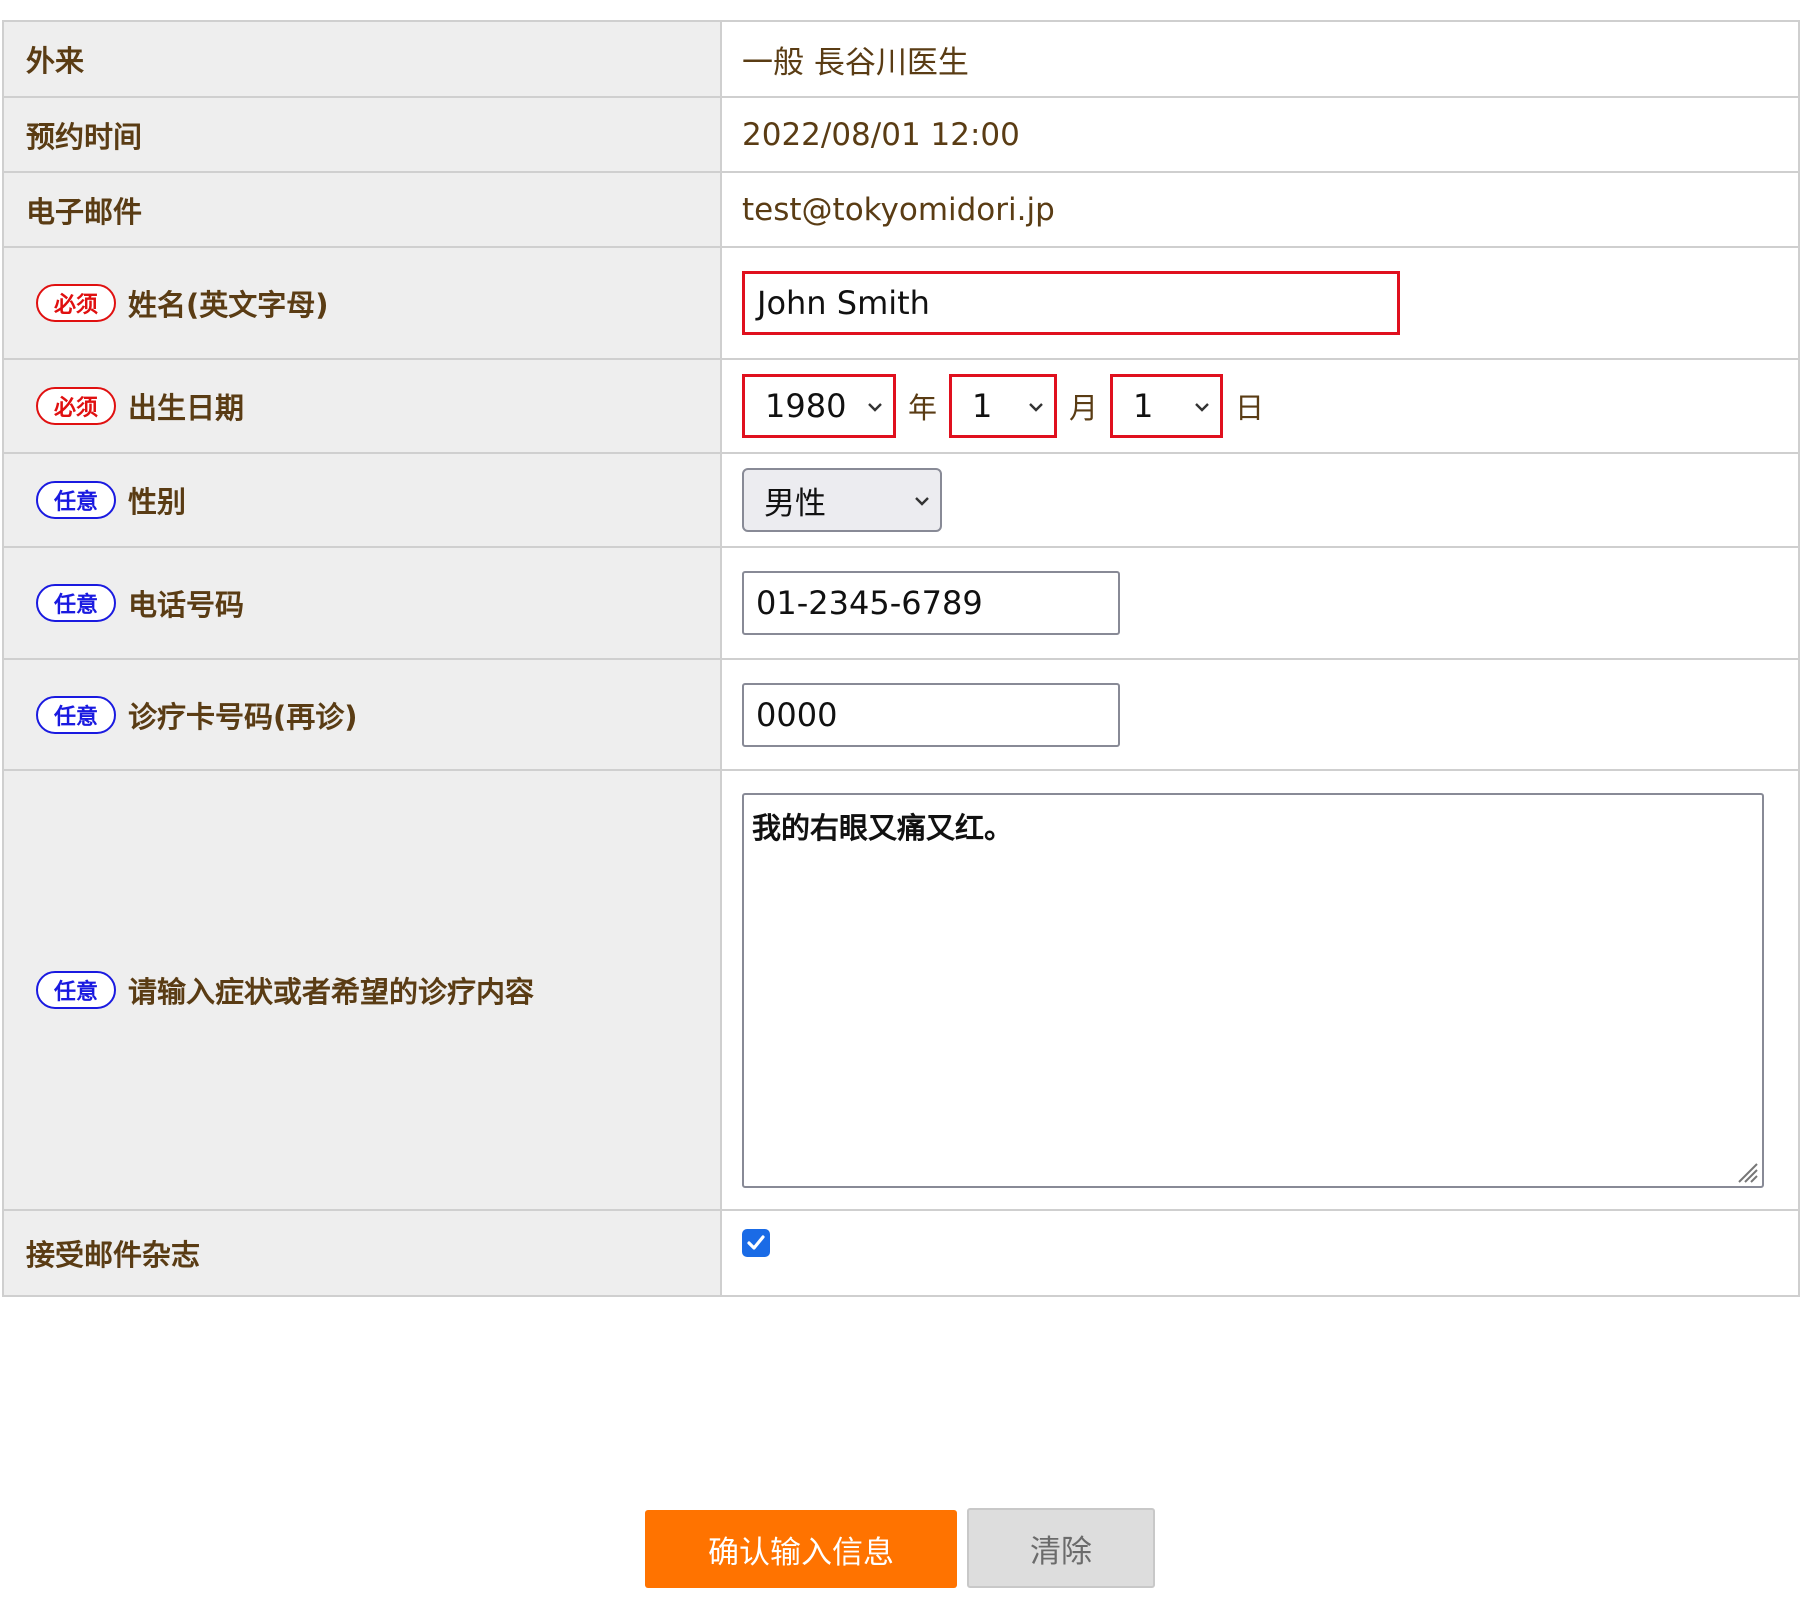  Describe the element at coordinates (795, 503) in the screenshot. I see `gender-value: 男性` at that location.